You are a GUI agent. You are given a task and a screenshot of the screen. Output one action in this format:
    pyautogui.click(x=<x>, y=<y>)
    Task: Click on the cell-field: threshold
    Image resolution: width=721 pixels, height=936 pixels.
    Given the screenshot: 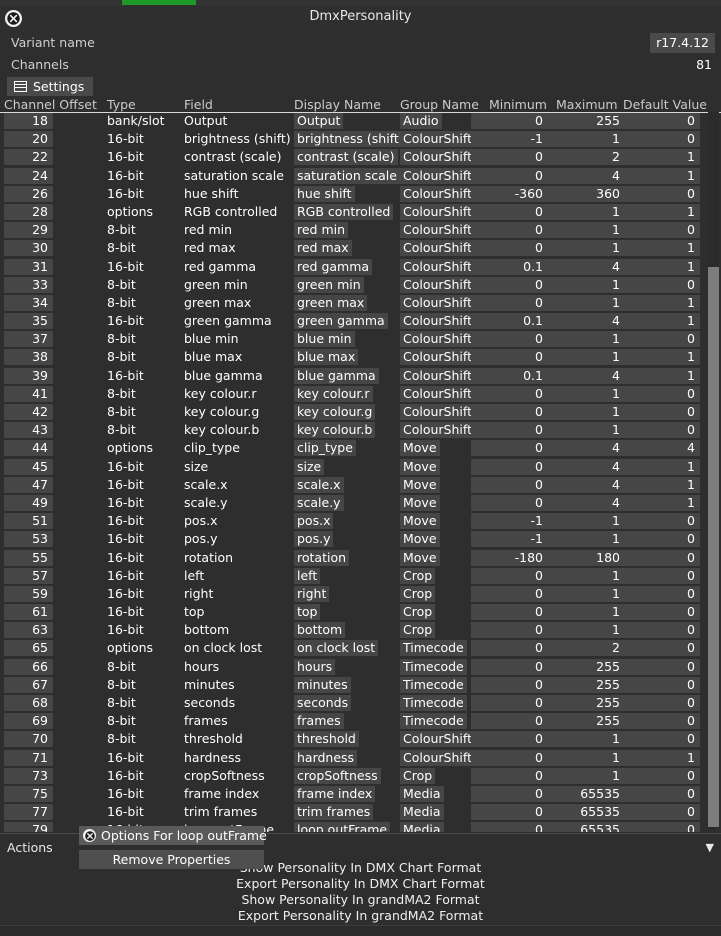 What is the action you would take?
    pyautogui.click(x=239, y=739)
    